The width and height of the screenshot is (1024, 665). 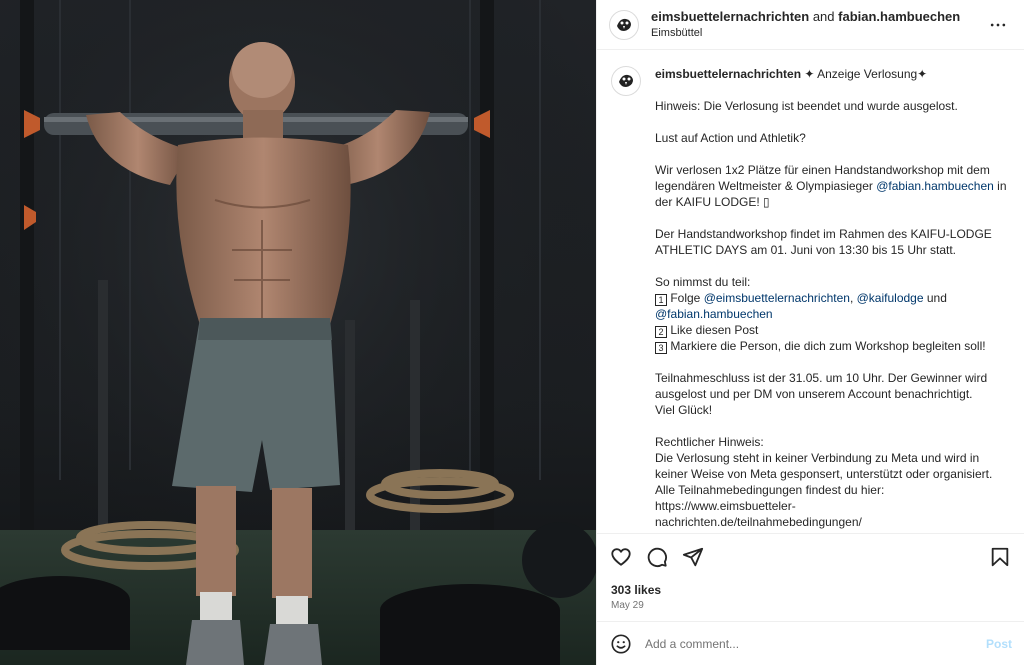 I want to click on more-horizontal-icon, so click(x=998, y=24).